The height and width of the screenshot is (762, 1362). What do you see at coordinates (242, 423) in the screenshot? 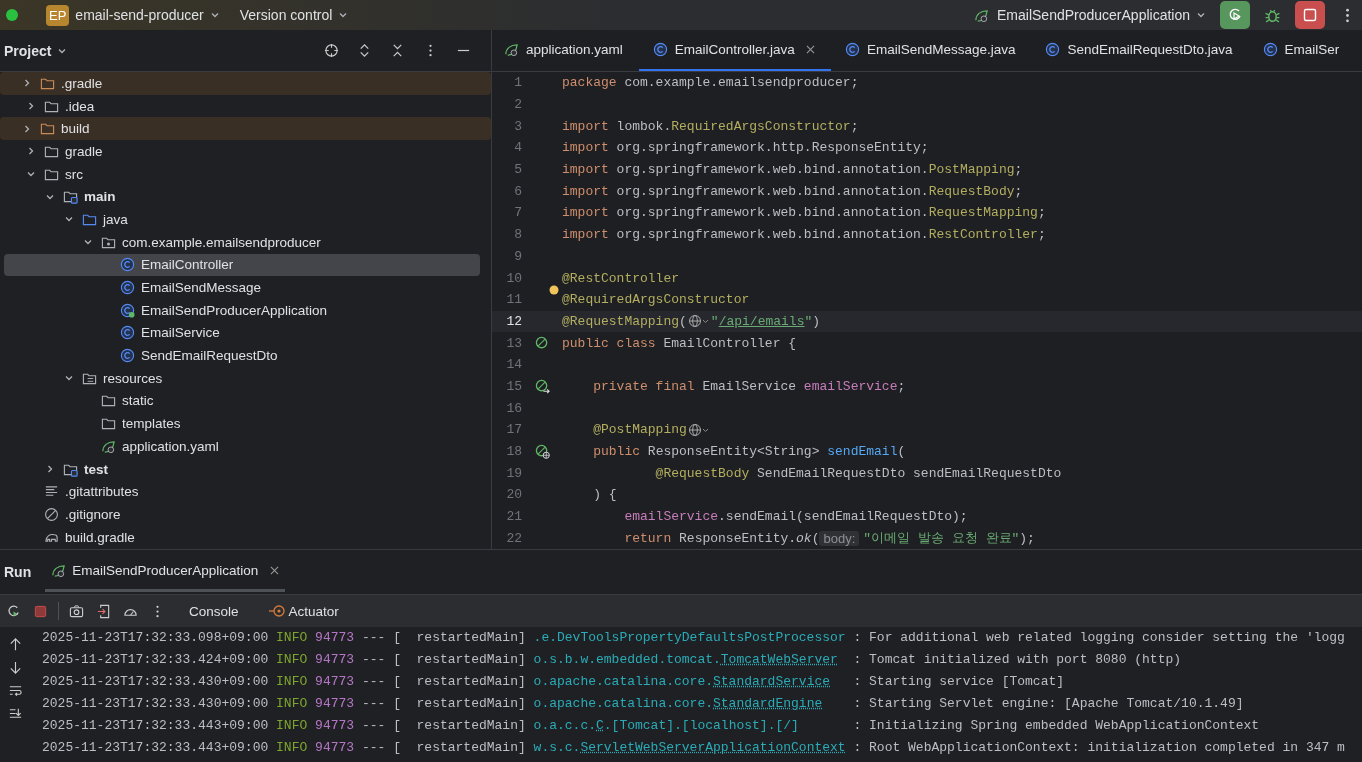
I see `tree-item: templates` at bounding box center [242, 423].